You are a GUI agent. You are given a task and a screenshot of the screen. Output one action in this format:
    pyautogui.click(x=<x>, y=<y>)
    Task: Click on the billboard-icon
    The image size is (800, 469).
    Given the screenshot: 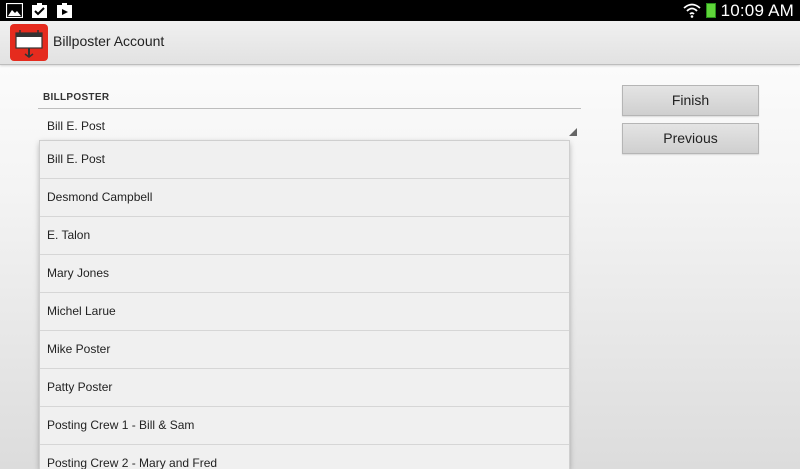 What is the action you would take?
    pyautogui.click(x=29, y=44)
    